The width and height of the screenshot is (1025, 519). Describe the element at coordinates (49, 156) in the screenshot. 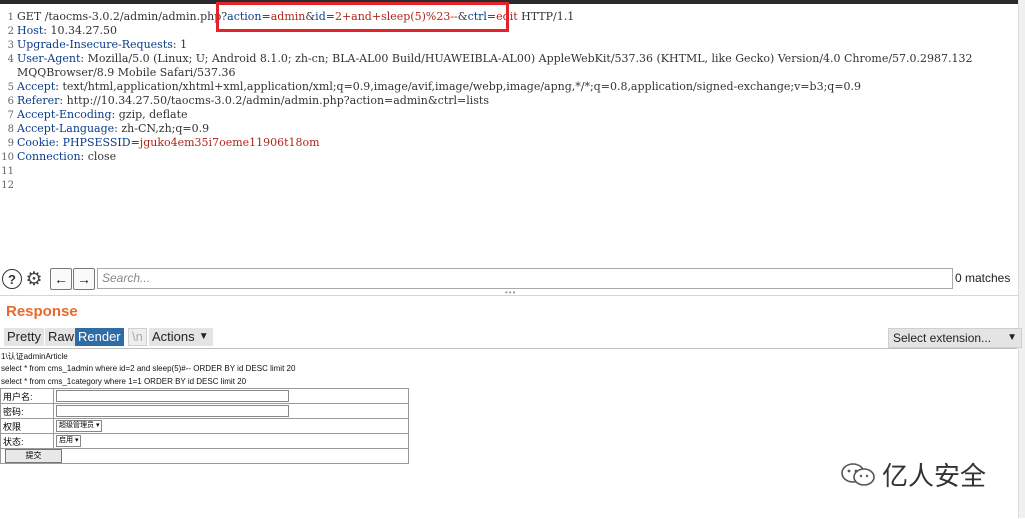

I see `request-text: Connection` at that location.